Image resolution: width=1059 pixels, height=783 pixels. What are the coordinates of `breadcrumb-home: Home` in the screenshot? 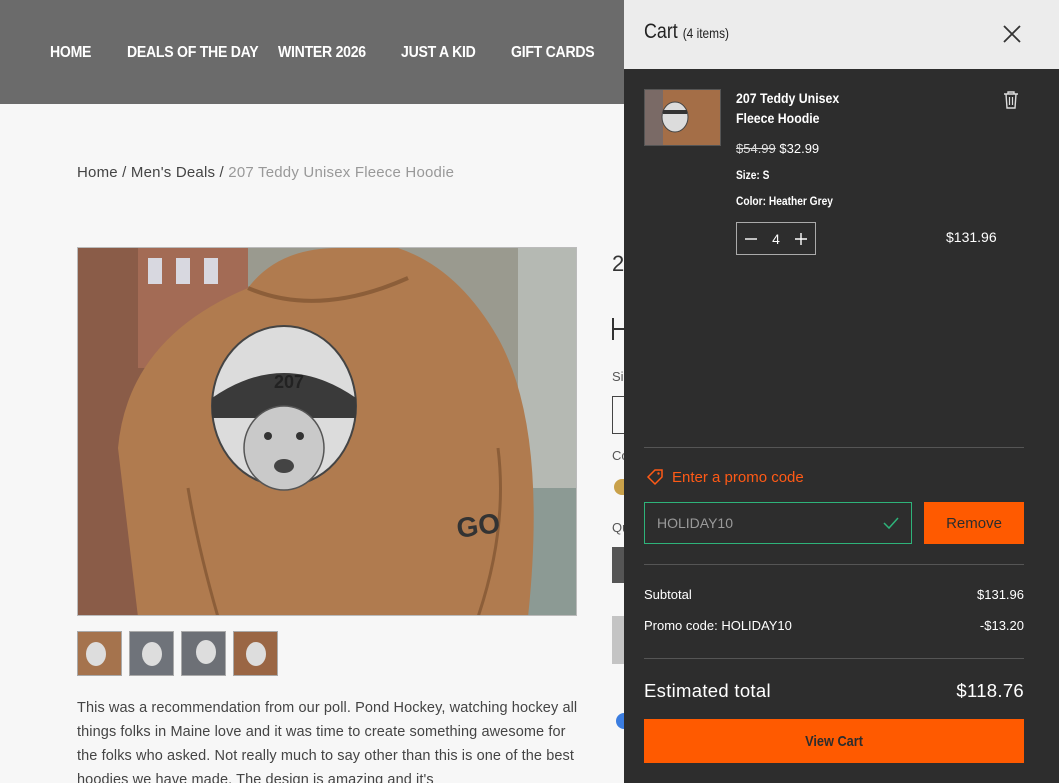 It's located at (97, 172).